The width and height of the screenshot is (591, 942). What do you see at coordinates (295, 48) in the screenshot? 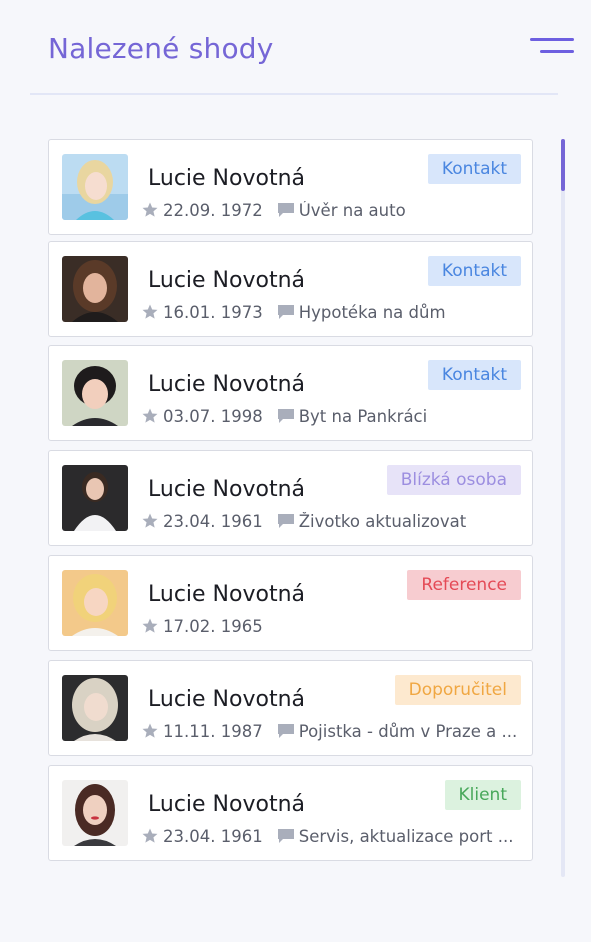
I see `header: Nalezené shody` at bounding box center [295, 48].